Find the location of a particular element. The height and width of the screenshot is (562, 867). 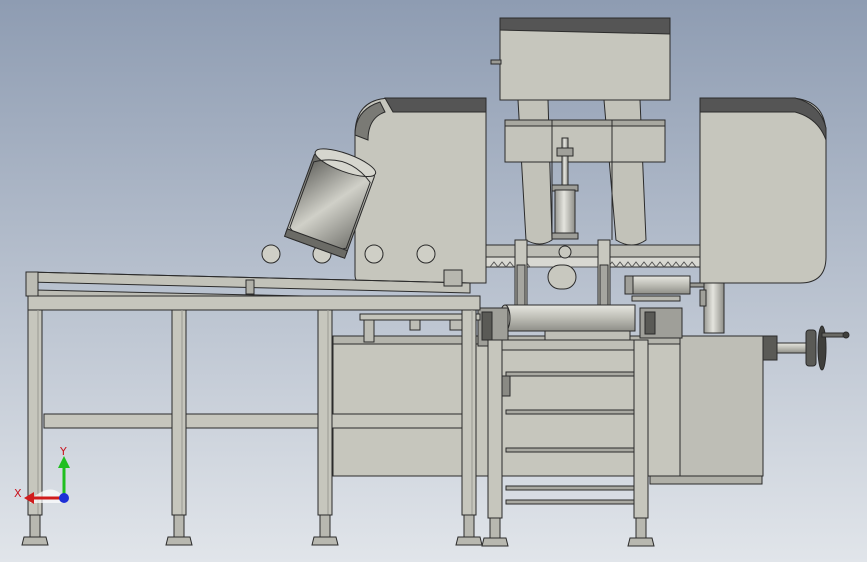

right-wheel-housing is located at coordinates (763, 190).